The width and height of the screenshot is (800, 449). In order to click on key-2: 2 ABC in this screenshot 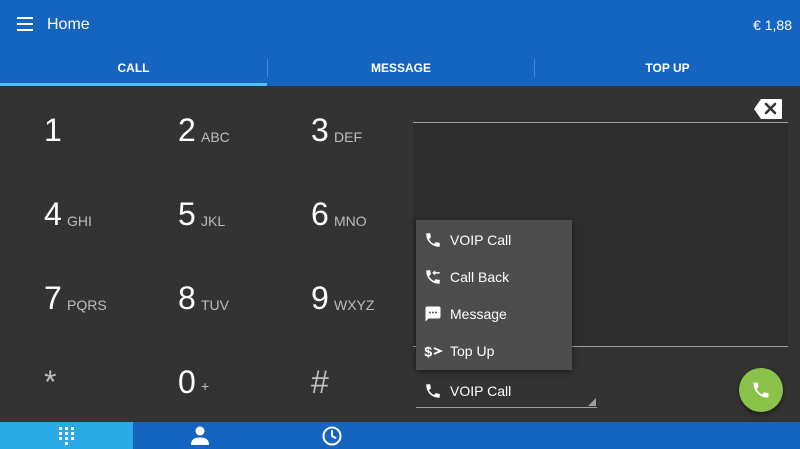, I will do `click(233, 142)`.